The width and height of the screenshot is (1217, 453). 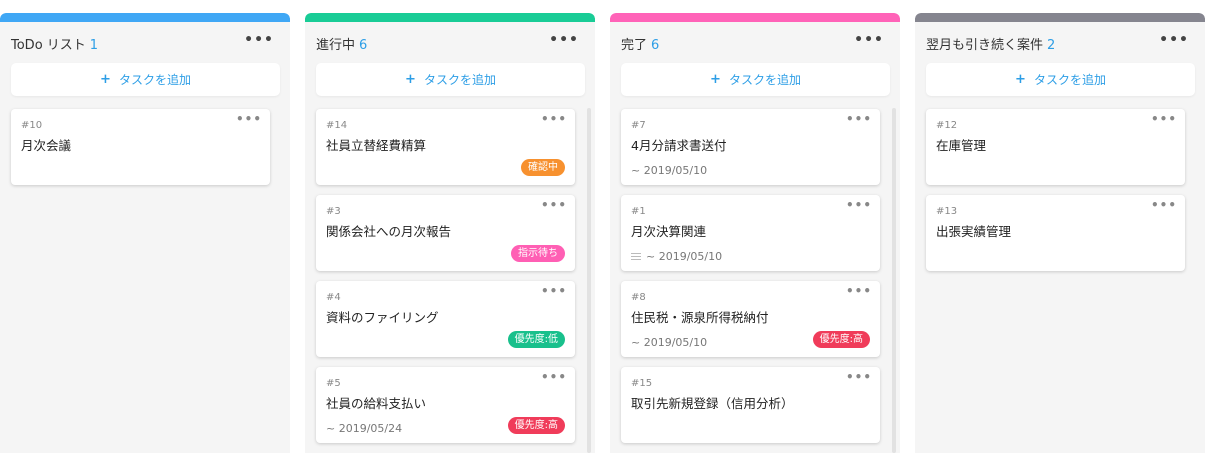 What do you see at coordinates (974, 231) in the screenshot?
I see `task-title: 出張実績管理` at bounding box center [974, 231].